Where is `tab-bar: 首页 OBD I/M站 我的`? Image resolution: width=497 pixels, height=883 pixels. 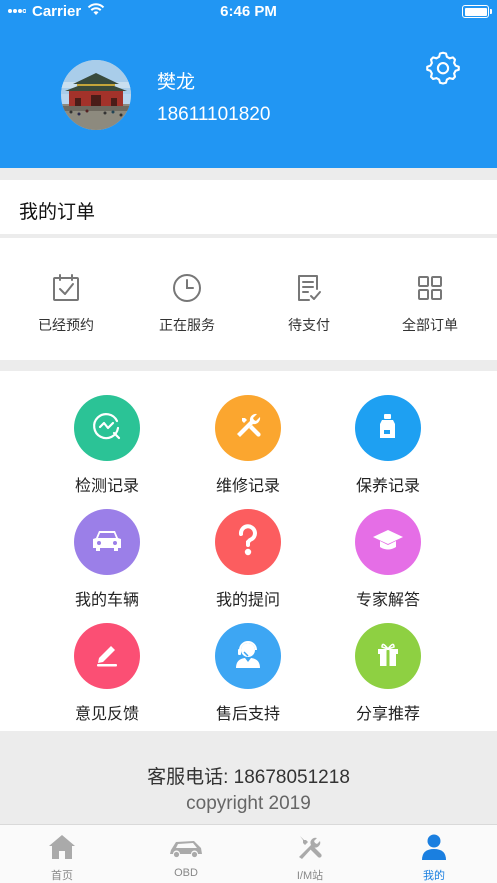
tab-bar: 首页 OBD I/M站 我的 is located at coordinates (248, 853).